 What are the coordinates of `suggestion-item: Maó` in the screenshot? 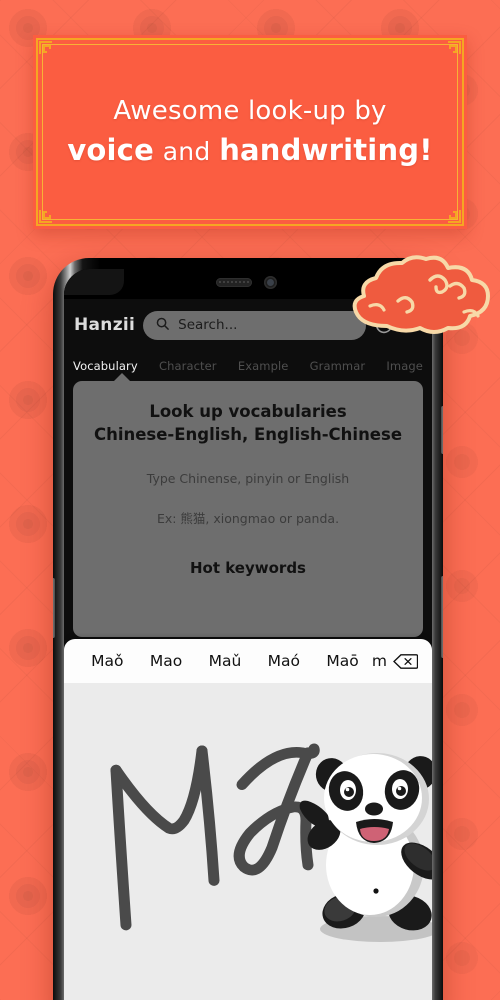 It's located at (283, 661).